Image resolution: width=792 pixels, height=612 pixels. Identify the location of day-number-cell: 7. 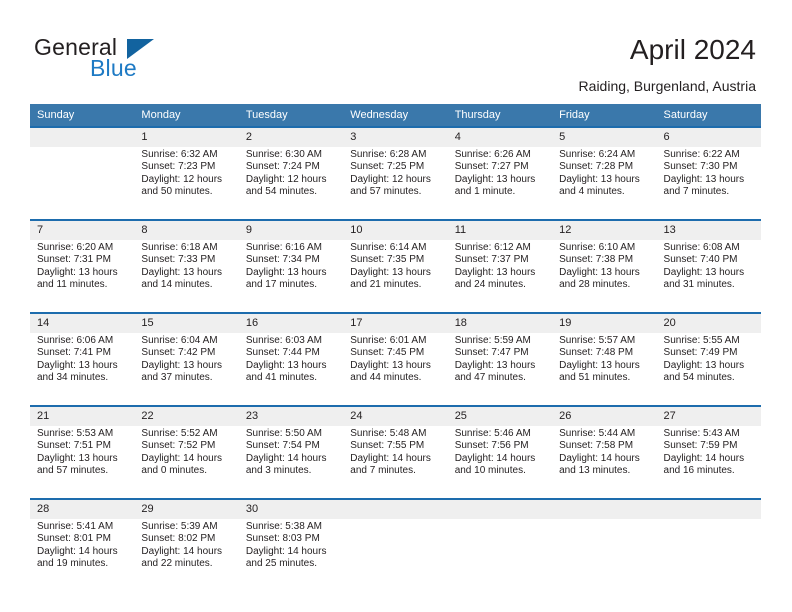
(82, 230).